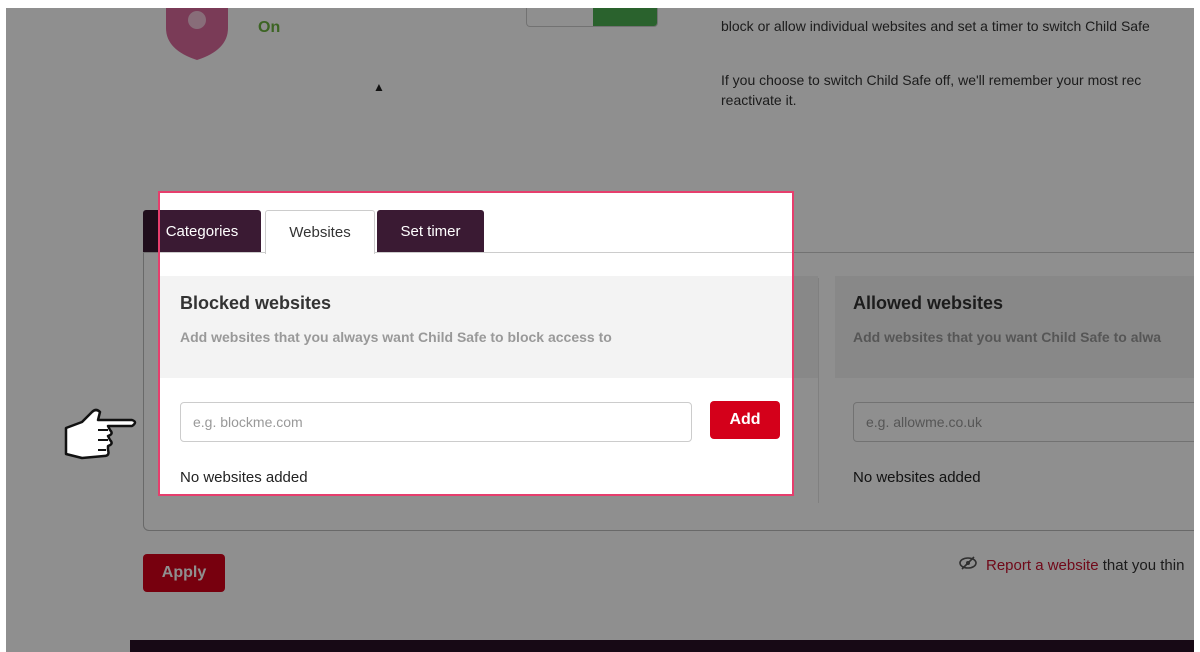  Describe the element at coordinates (917, 477) in the screenshot. I see `allowed-empty-text: No websites added` at that location.